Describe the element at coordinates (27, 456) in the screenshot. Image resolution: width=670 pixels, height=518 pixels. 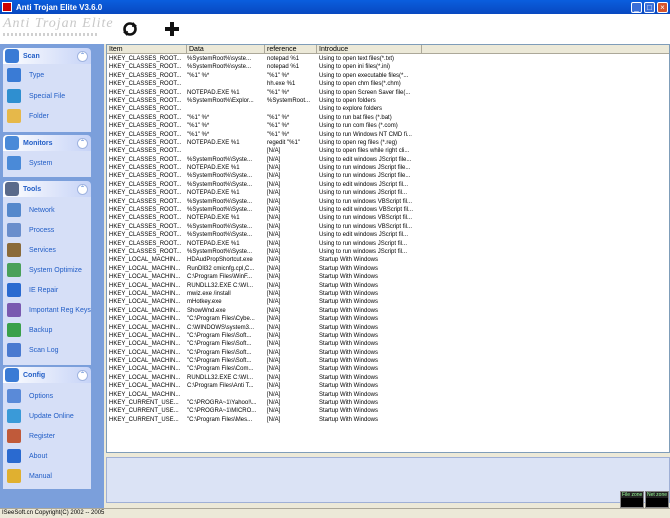
I see `sidebar-item-about: About` at that location.